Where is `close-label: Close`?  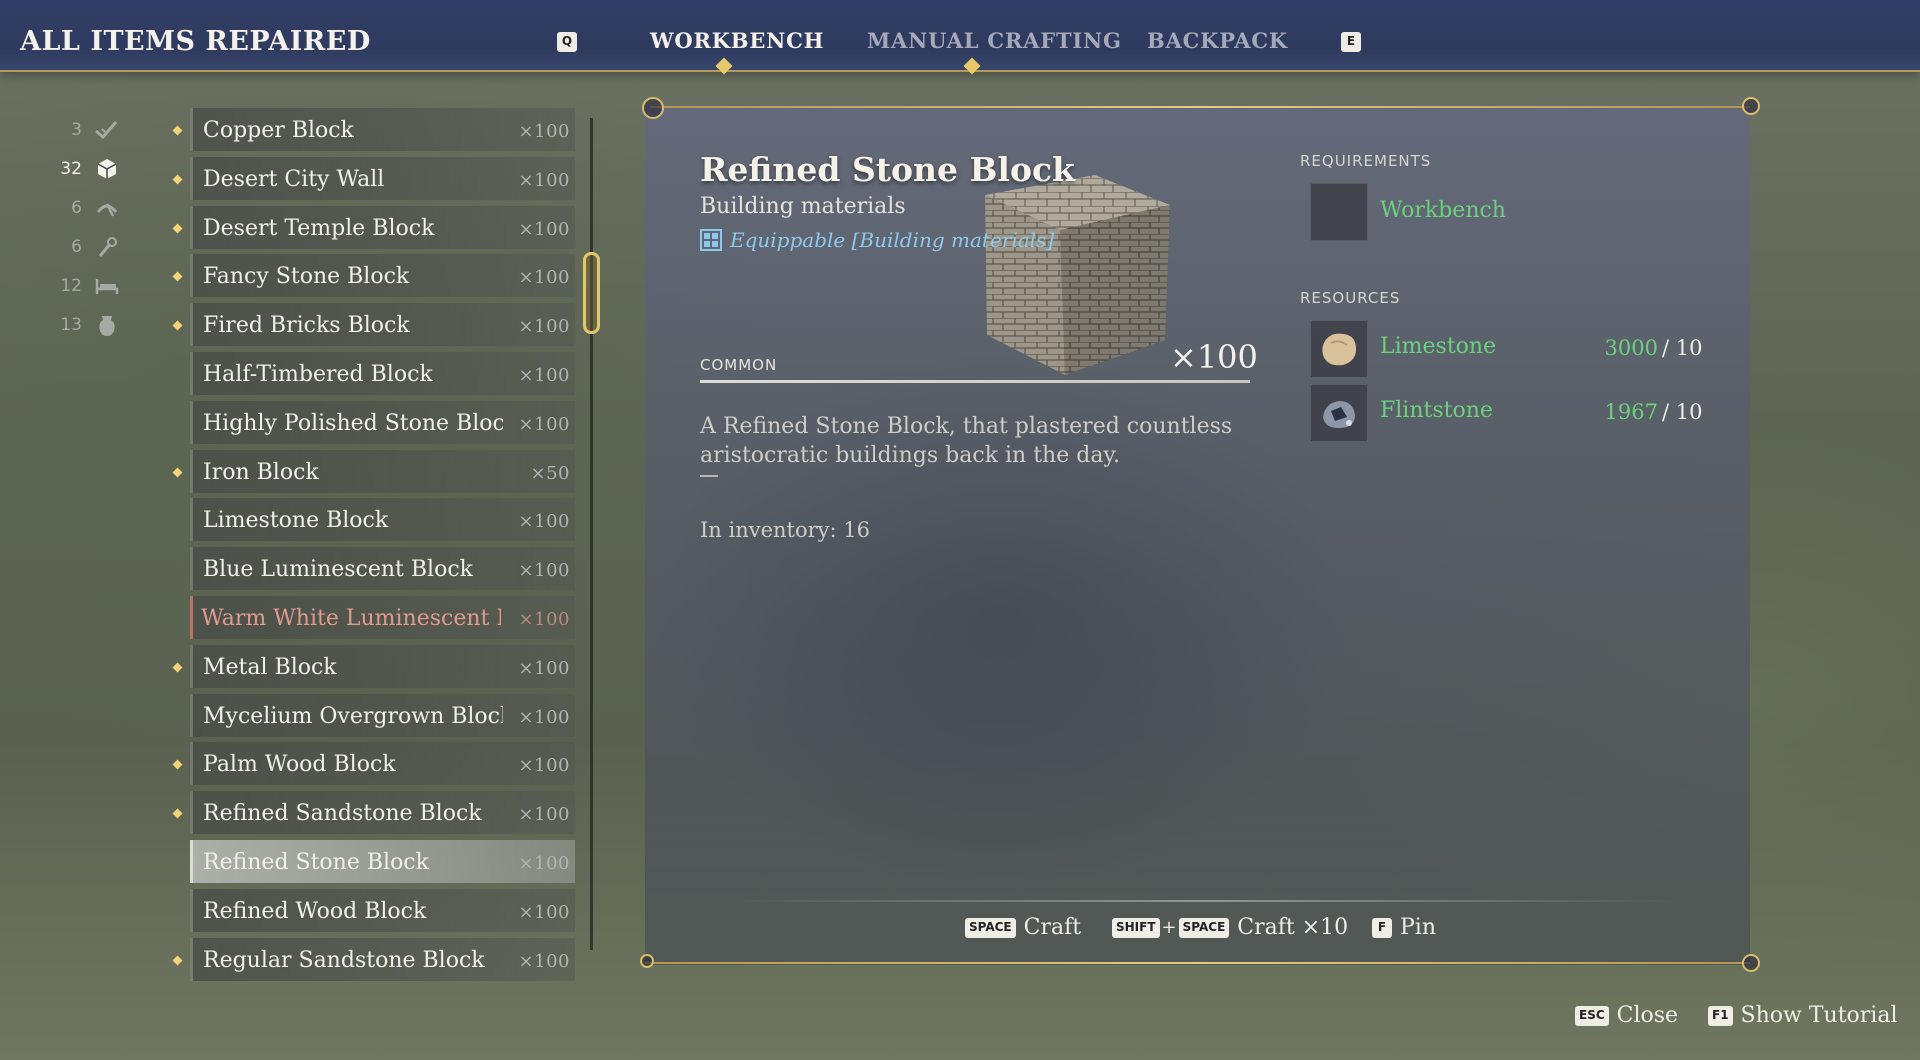
close-label: Close is located at coordinates (1647, 1015).